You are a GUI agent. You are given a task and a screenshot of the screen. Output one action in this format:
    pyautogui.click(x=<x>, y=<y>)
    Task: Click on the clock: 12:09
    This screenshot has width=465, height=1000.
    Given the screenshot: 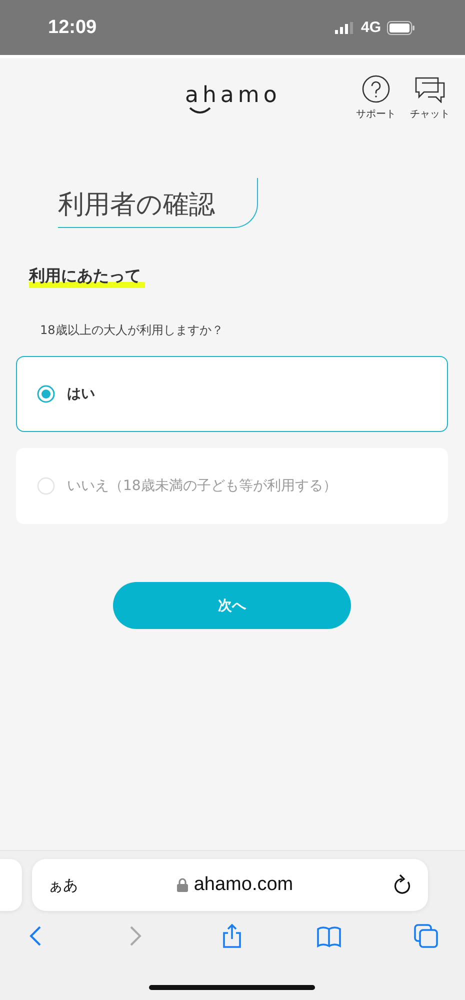 What is the action you would take?
    pyautogui.click(x=73, y=27)
    